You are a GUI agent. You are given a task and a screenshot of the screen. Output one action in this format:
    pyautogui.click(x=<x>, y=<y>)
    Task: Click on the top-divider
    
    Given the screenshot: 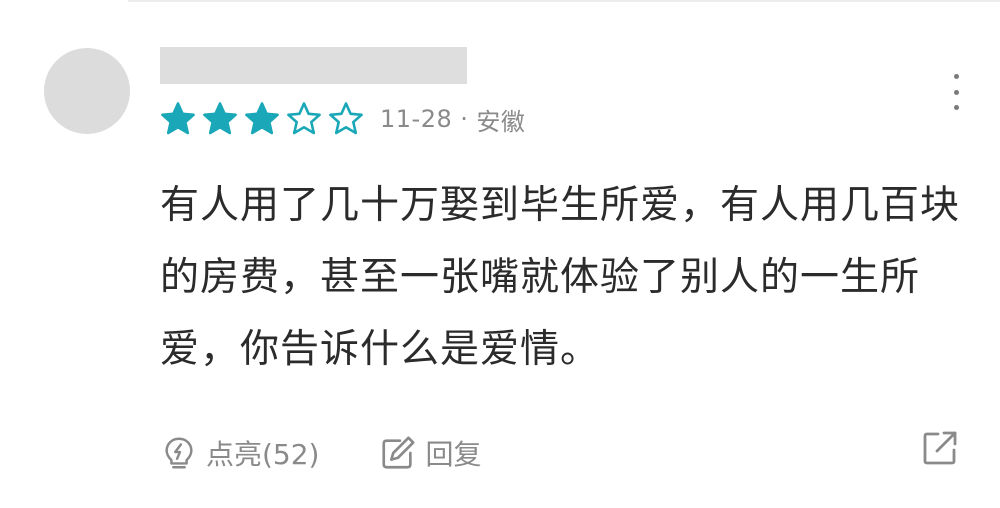 What is the action you would take?
    pyautogui.click(x=564, y=1)
    